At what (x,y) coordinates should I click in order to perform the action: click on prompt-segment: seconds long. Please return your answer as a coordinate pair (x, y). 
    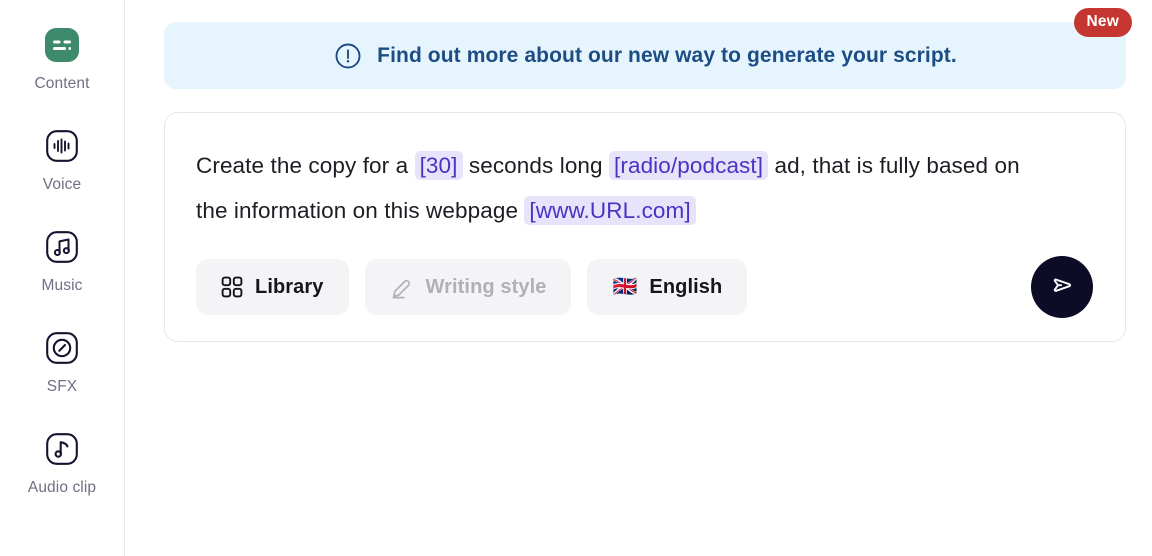
    Looking at the image, I should click on (536, 165).